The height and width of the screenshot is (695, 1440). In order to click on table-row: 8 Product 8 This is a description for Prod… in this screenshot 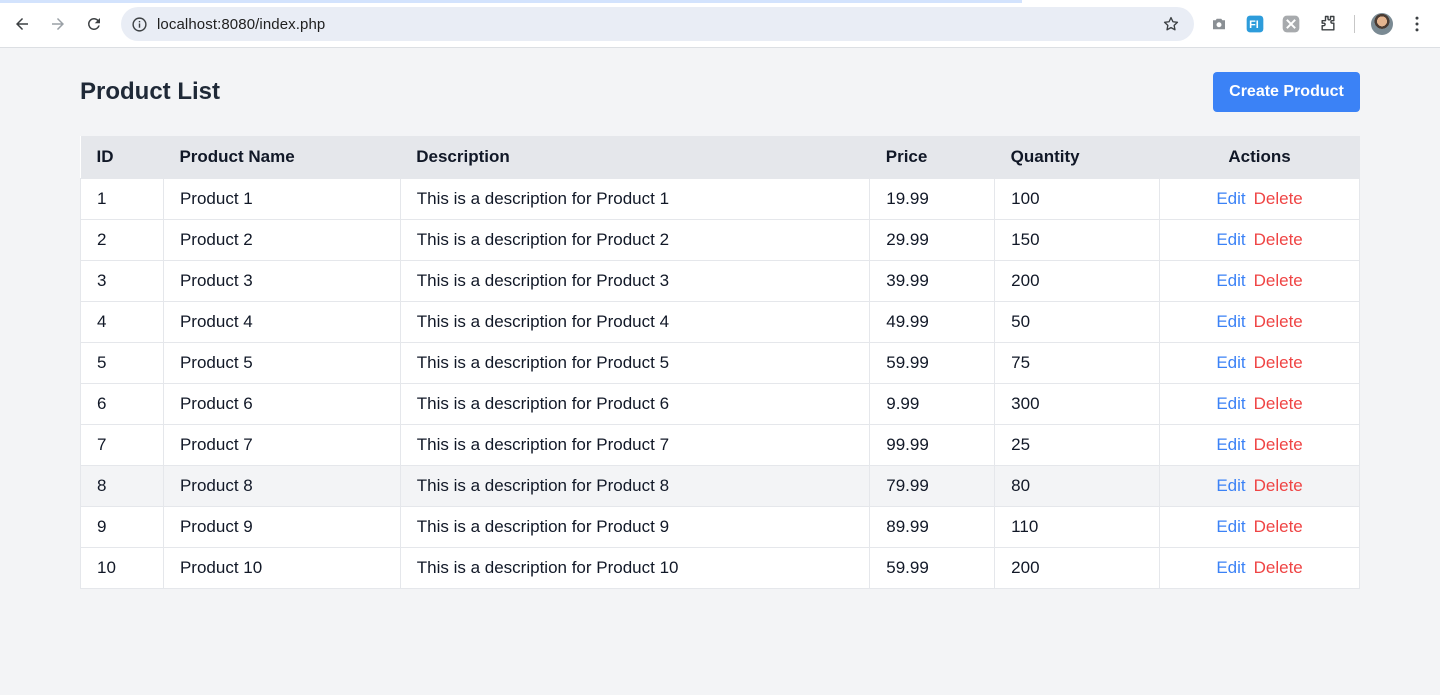, I will do `click(720, 485)`.